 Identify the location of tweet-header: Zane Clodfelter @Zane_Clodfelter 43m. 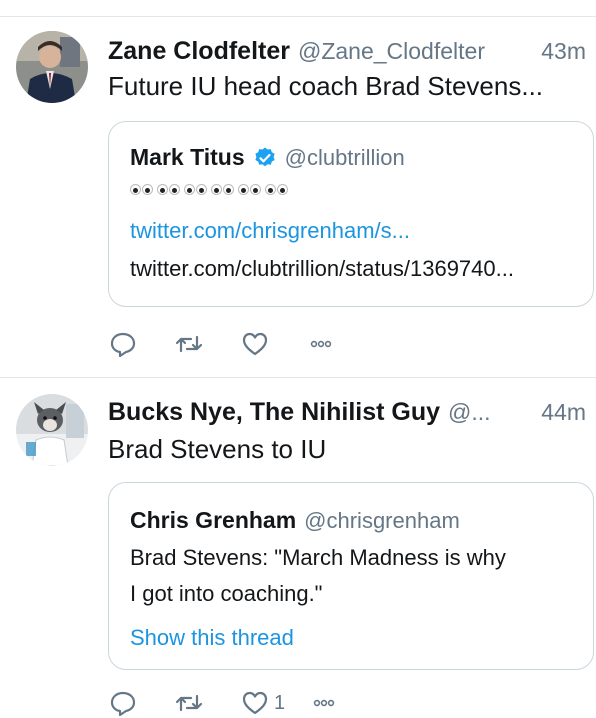
(347, 51).